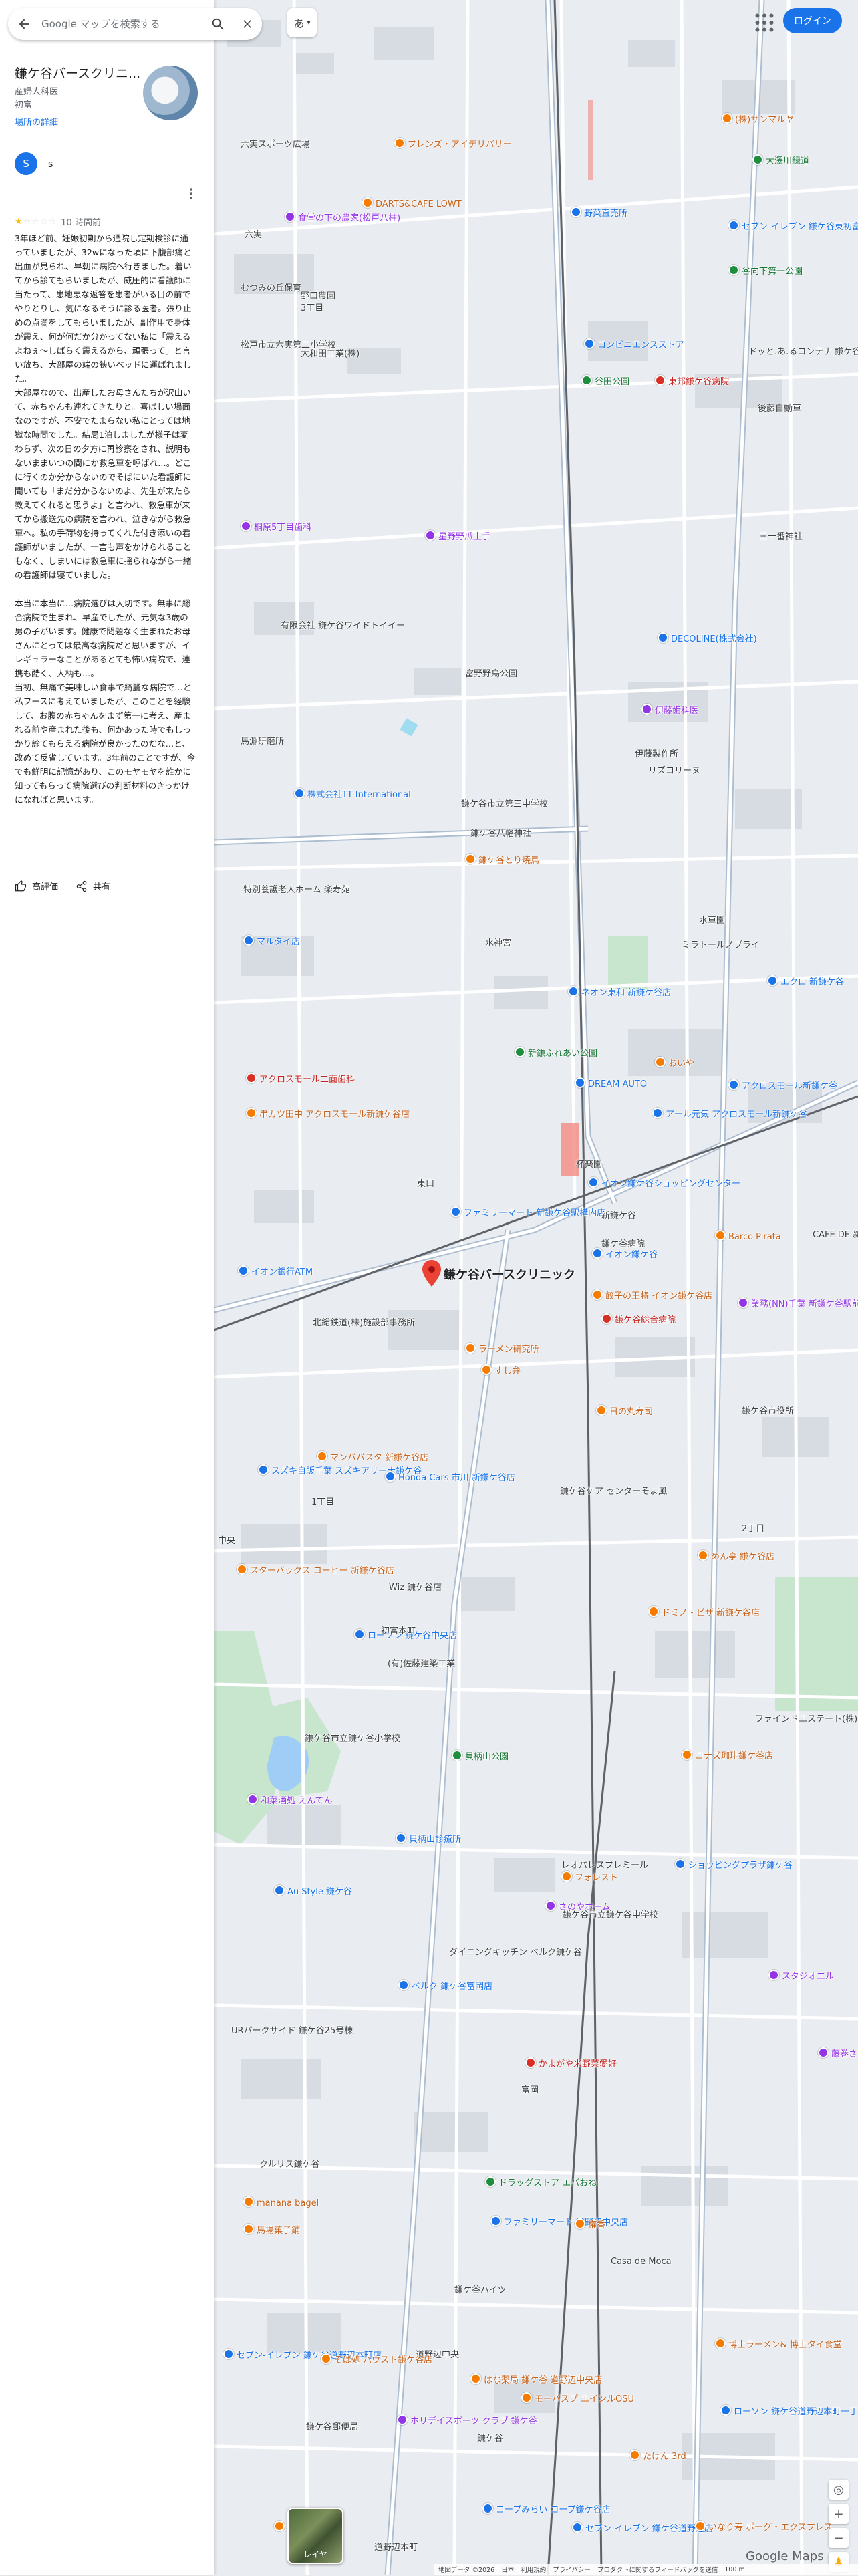 The height and width of the screenshot is (2576, 858). What do you see at coordinates (748, 1236) in the screenshot?
I see `map-label: Barco Pirata` at bounding box center [748, 1236].